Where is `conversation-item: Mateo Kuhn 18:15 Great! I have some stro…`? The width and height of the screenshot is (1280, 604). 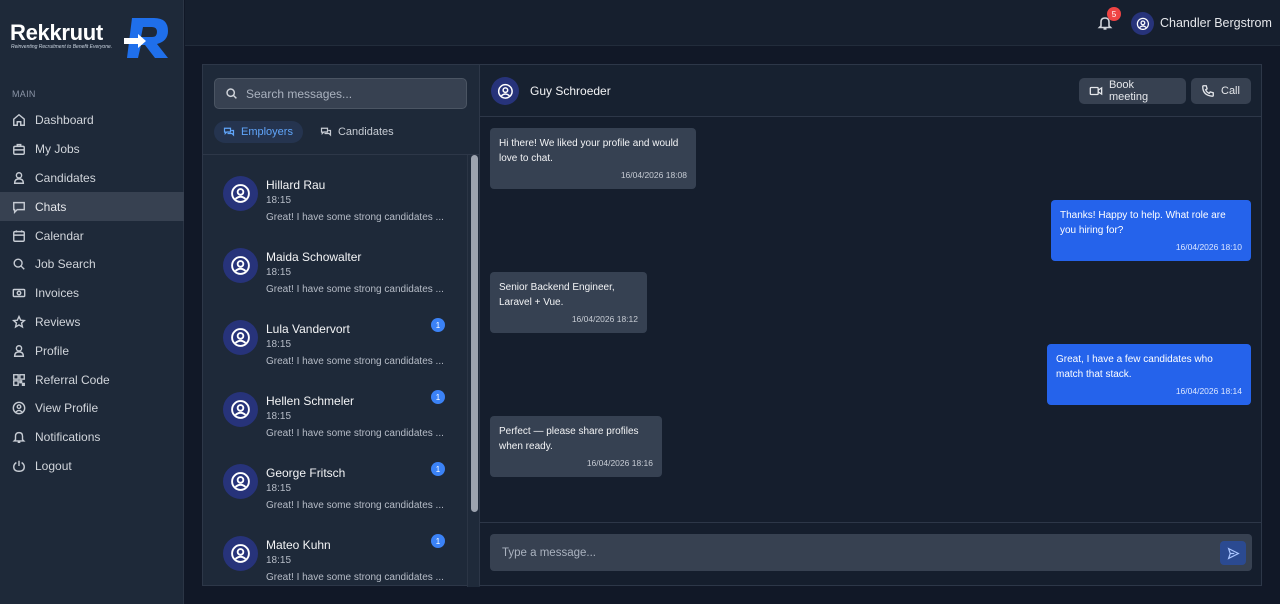
conversation-item: Mateo Kuhn 18:15 Great! I have some stro… is located at coordinates (335, 551).